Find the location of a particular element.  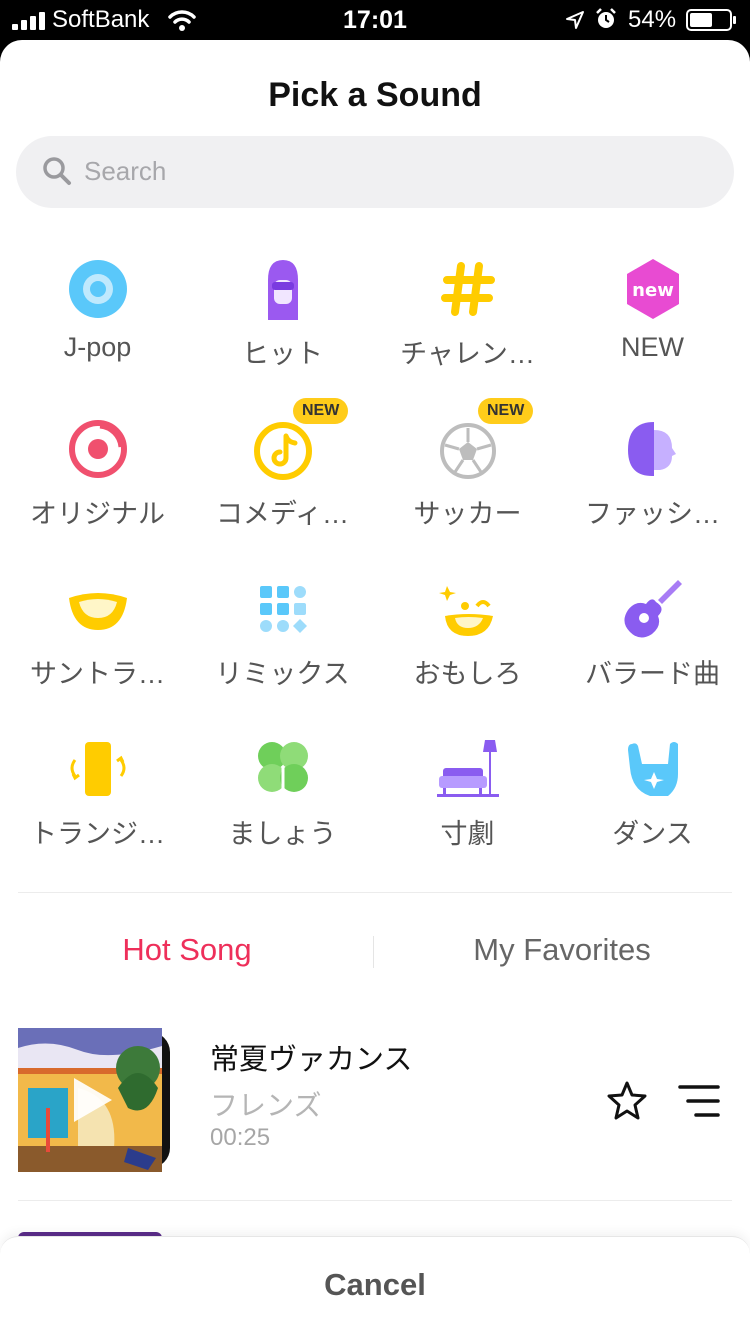

favorite-star-icon is located at coordinates (627, 1101).